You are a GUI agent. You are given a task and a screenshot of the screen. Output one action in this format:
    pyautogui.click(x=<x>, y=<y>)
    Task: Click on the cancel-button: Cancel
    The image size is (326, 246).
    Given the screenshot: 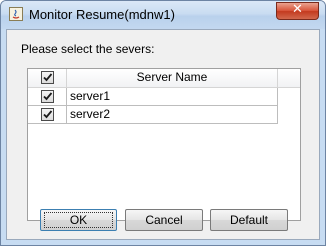 What is the action you would take?
    pyautogui.click(x=164, y=220)
    